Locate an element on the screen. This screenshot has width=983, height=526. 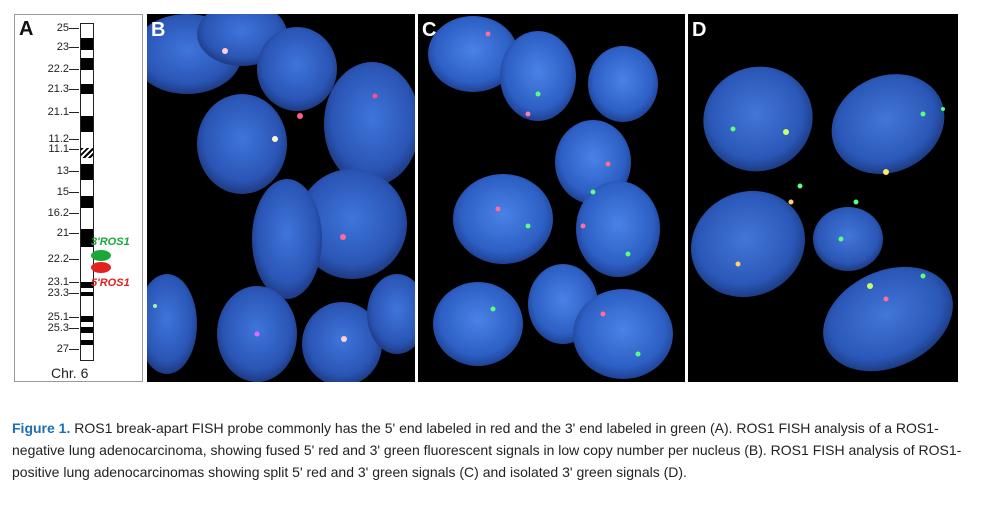
probe-5prime-marker is located at coordinates (101, 267).